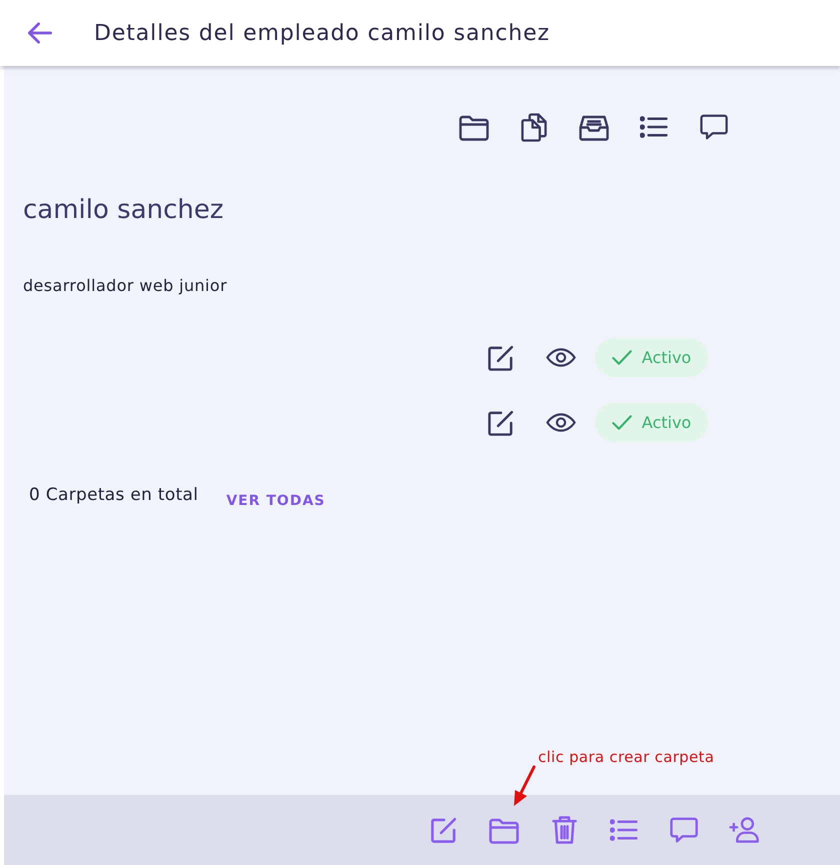 The image size is (840, 865). I want to click on annotation-text: clic para crear carpeta, so click(626, 757).